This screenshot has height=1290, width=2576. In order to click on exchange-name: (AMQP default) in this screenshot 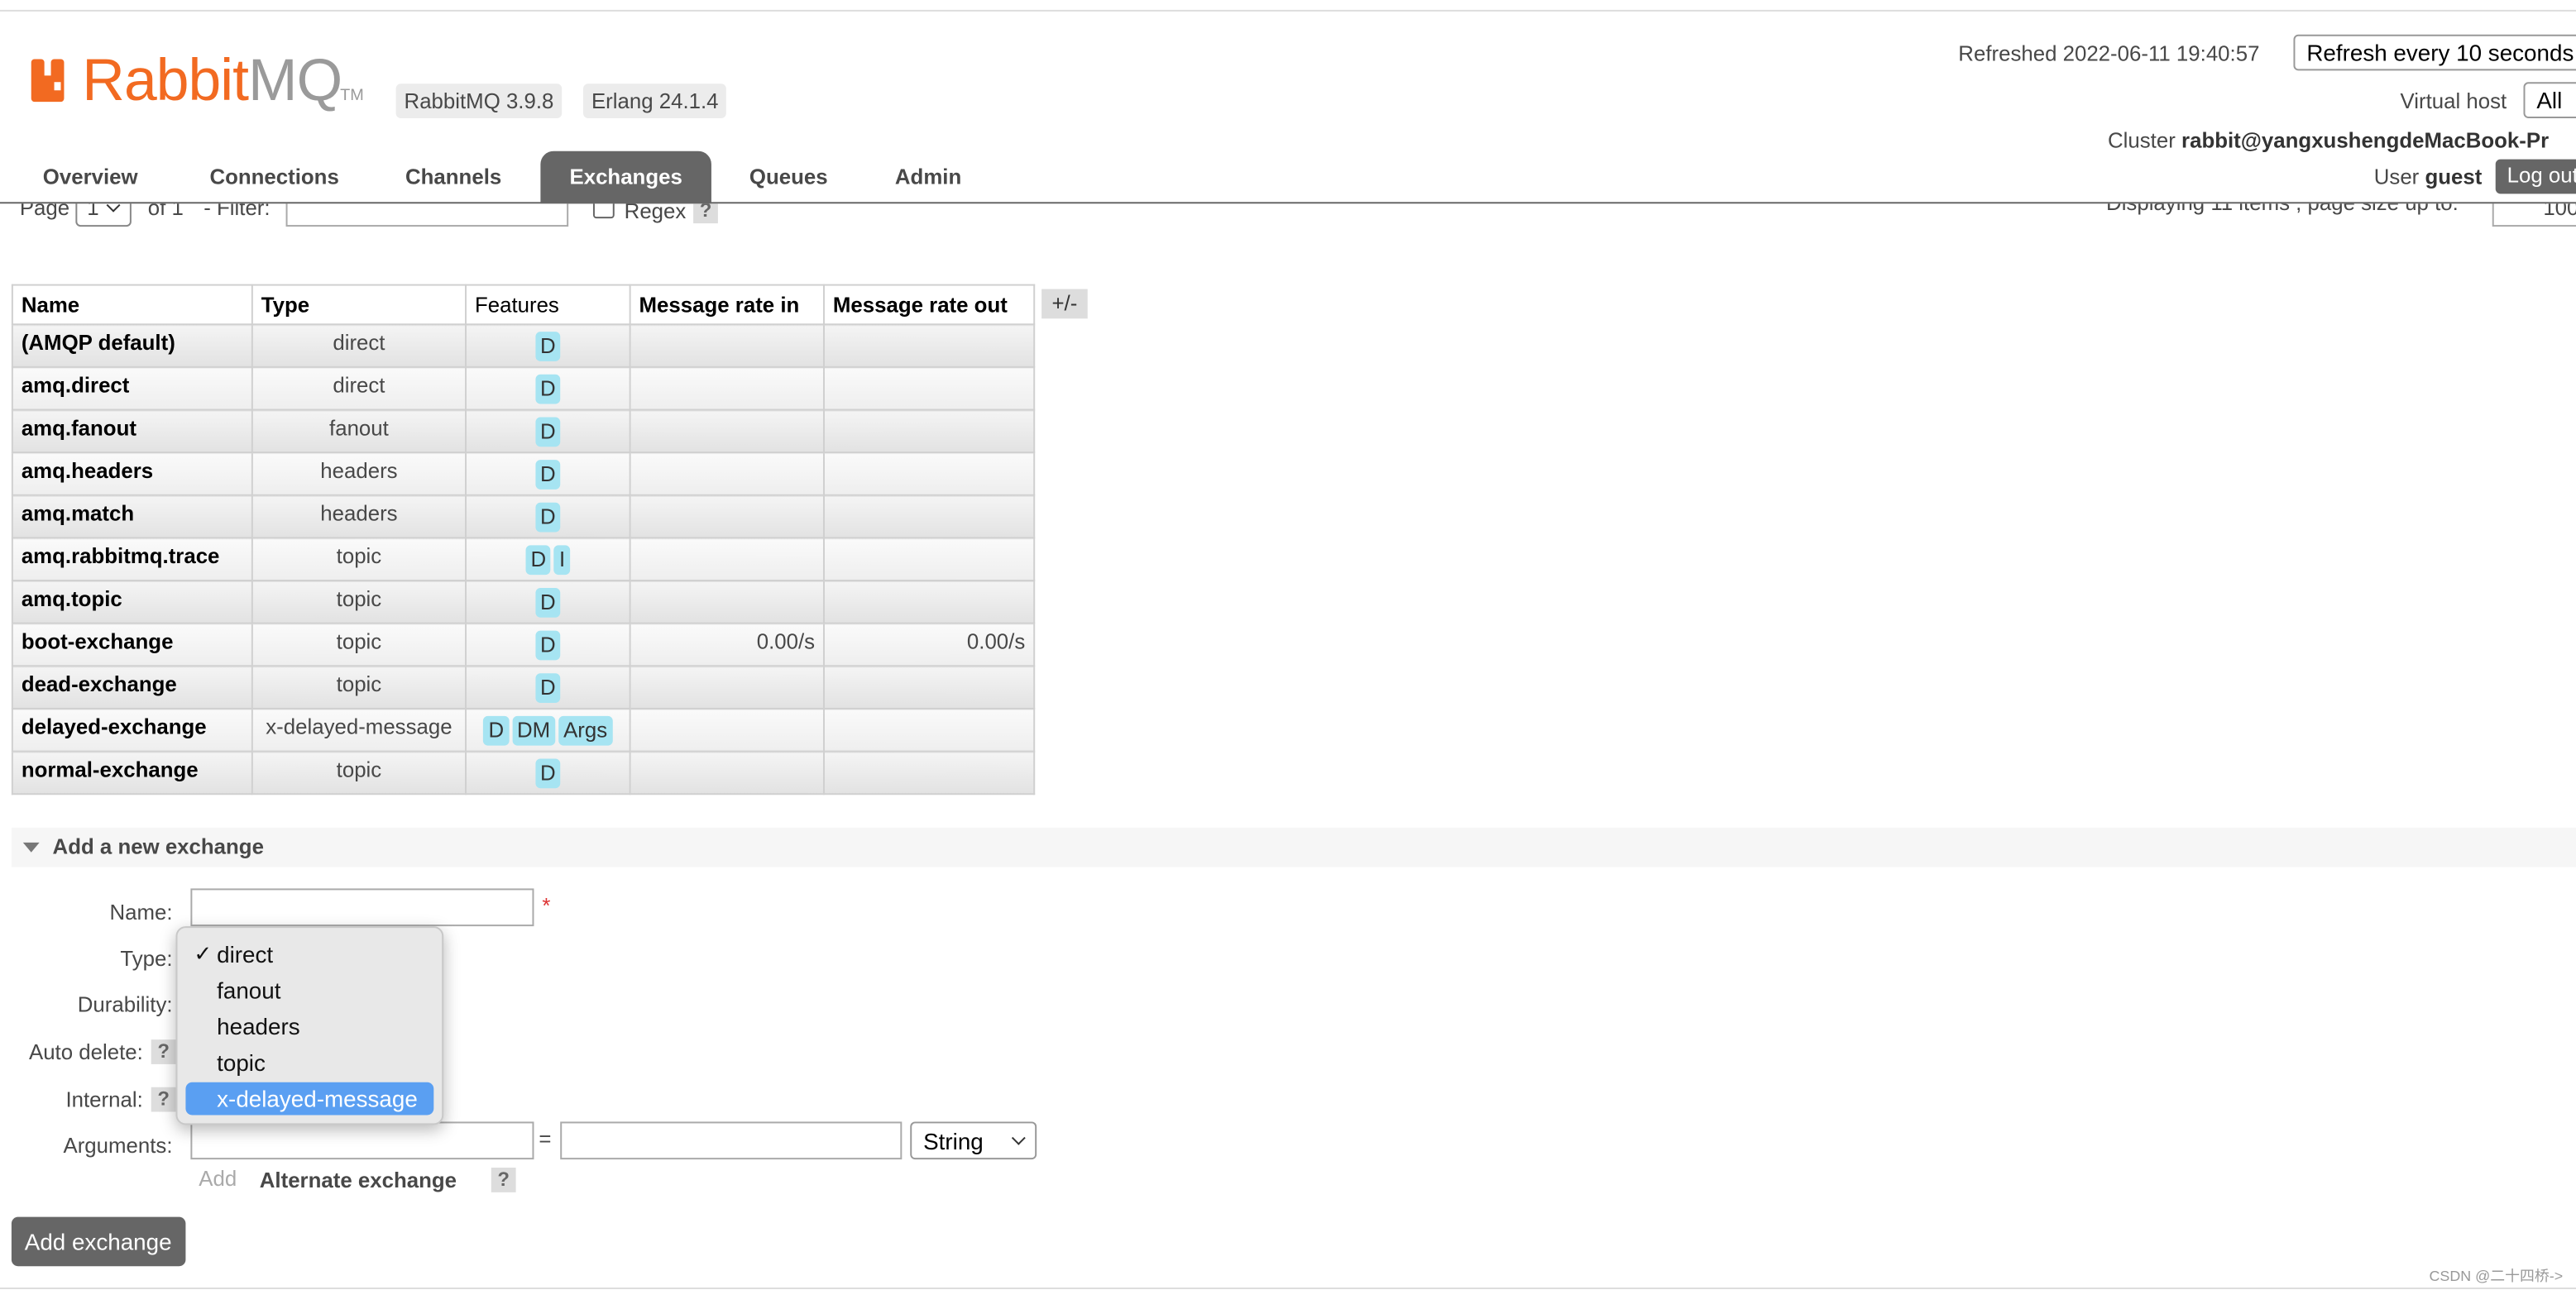, I will do `click(132, 345)`.